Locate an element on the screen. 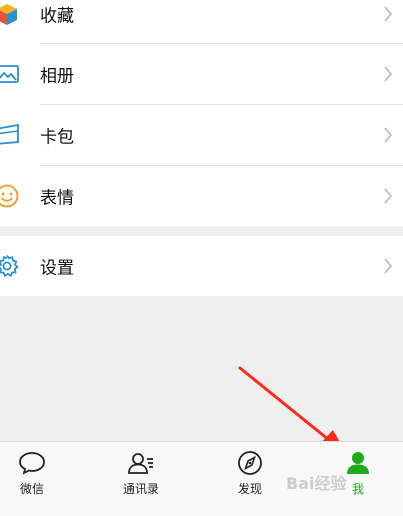 This screenshot has width=403, height=516. tab-label: 发现 is located at coordinates (249, 489).